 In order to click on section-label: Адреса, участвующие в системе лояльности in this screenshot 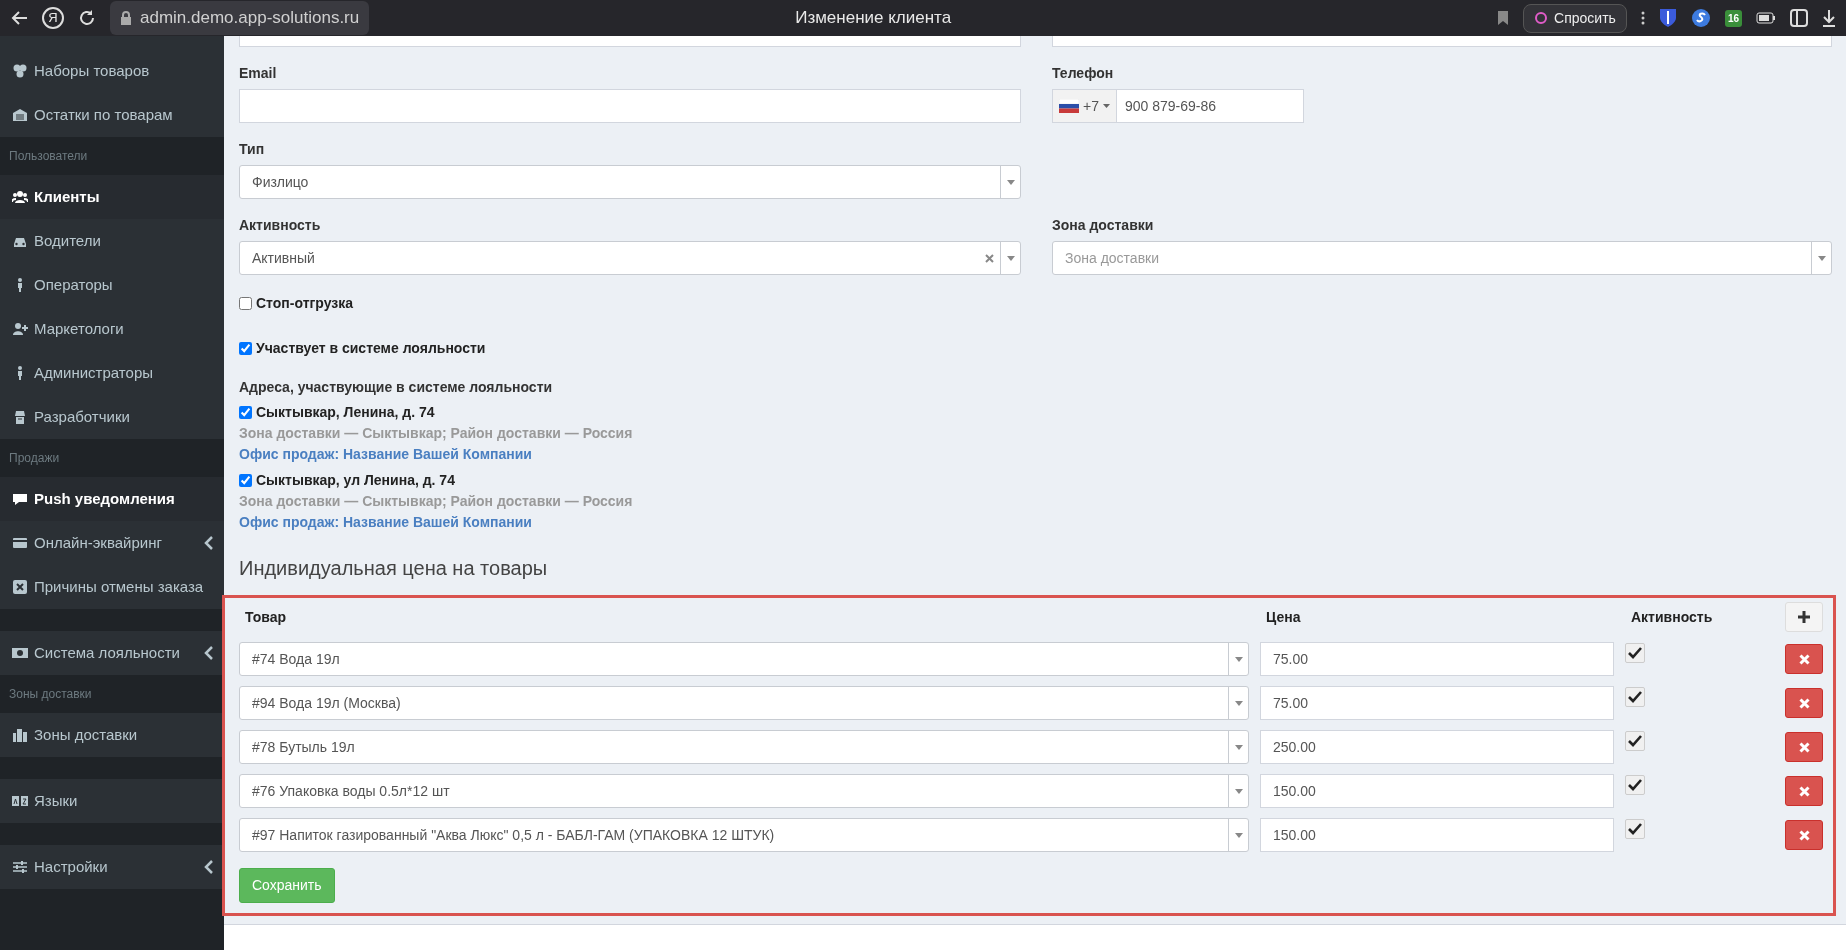, I will do `click(396, 387)`.